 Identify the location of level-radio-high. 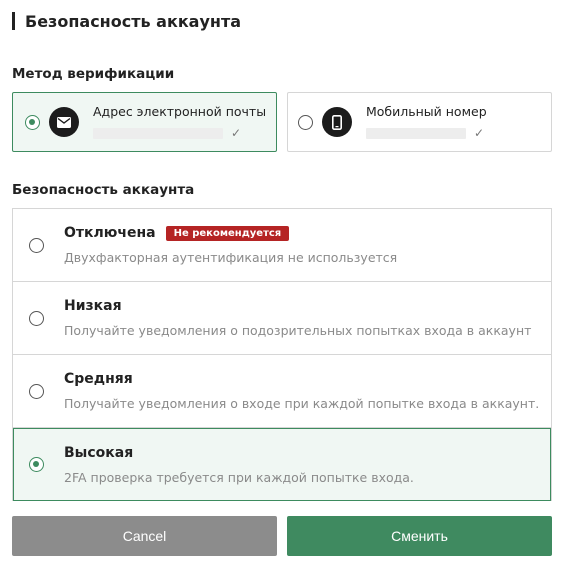
(36, 464).